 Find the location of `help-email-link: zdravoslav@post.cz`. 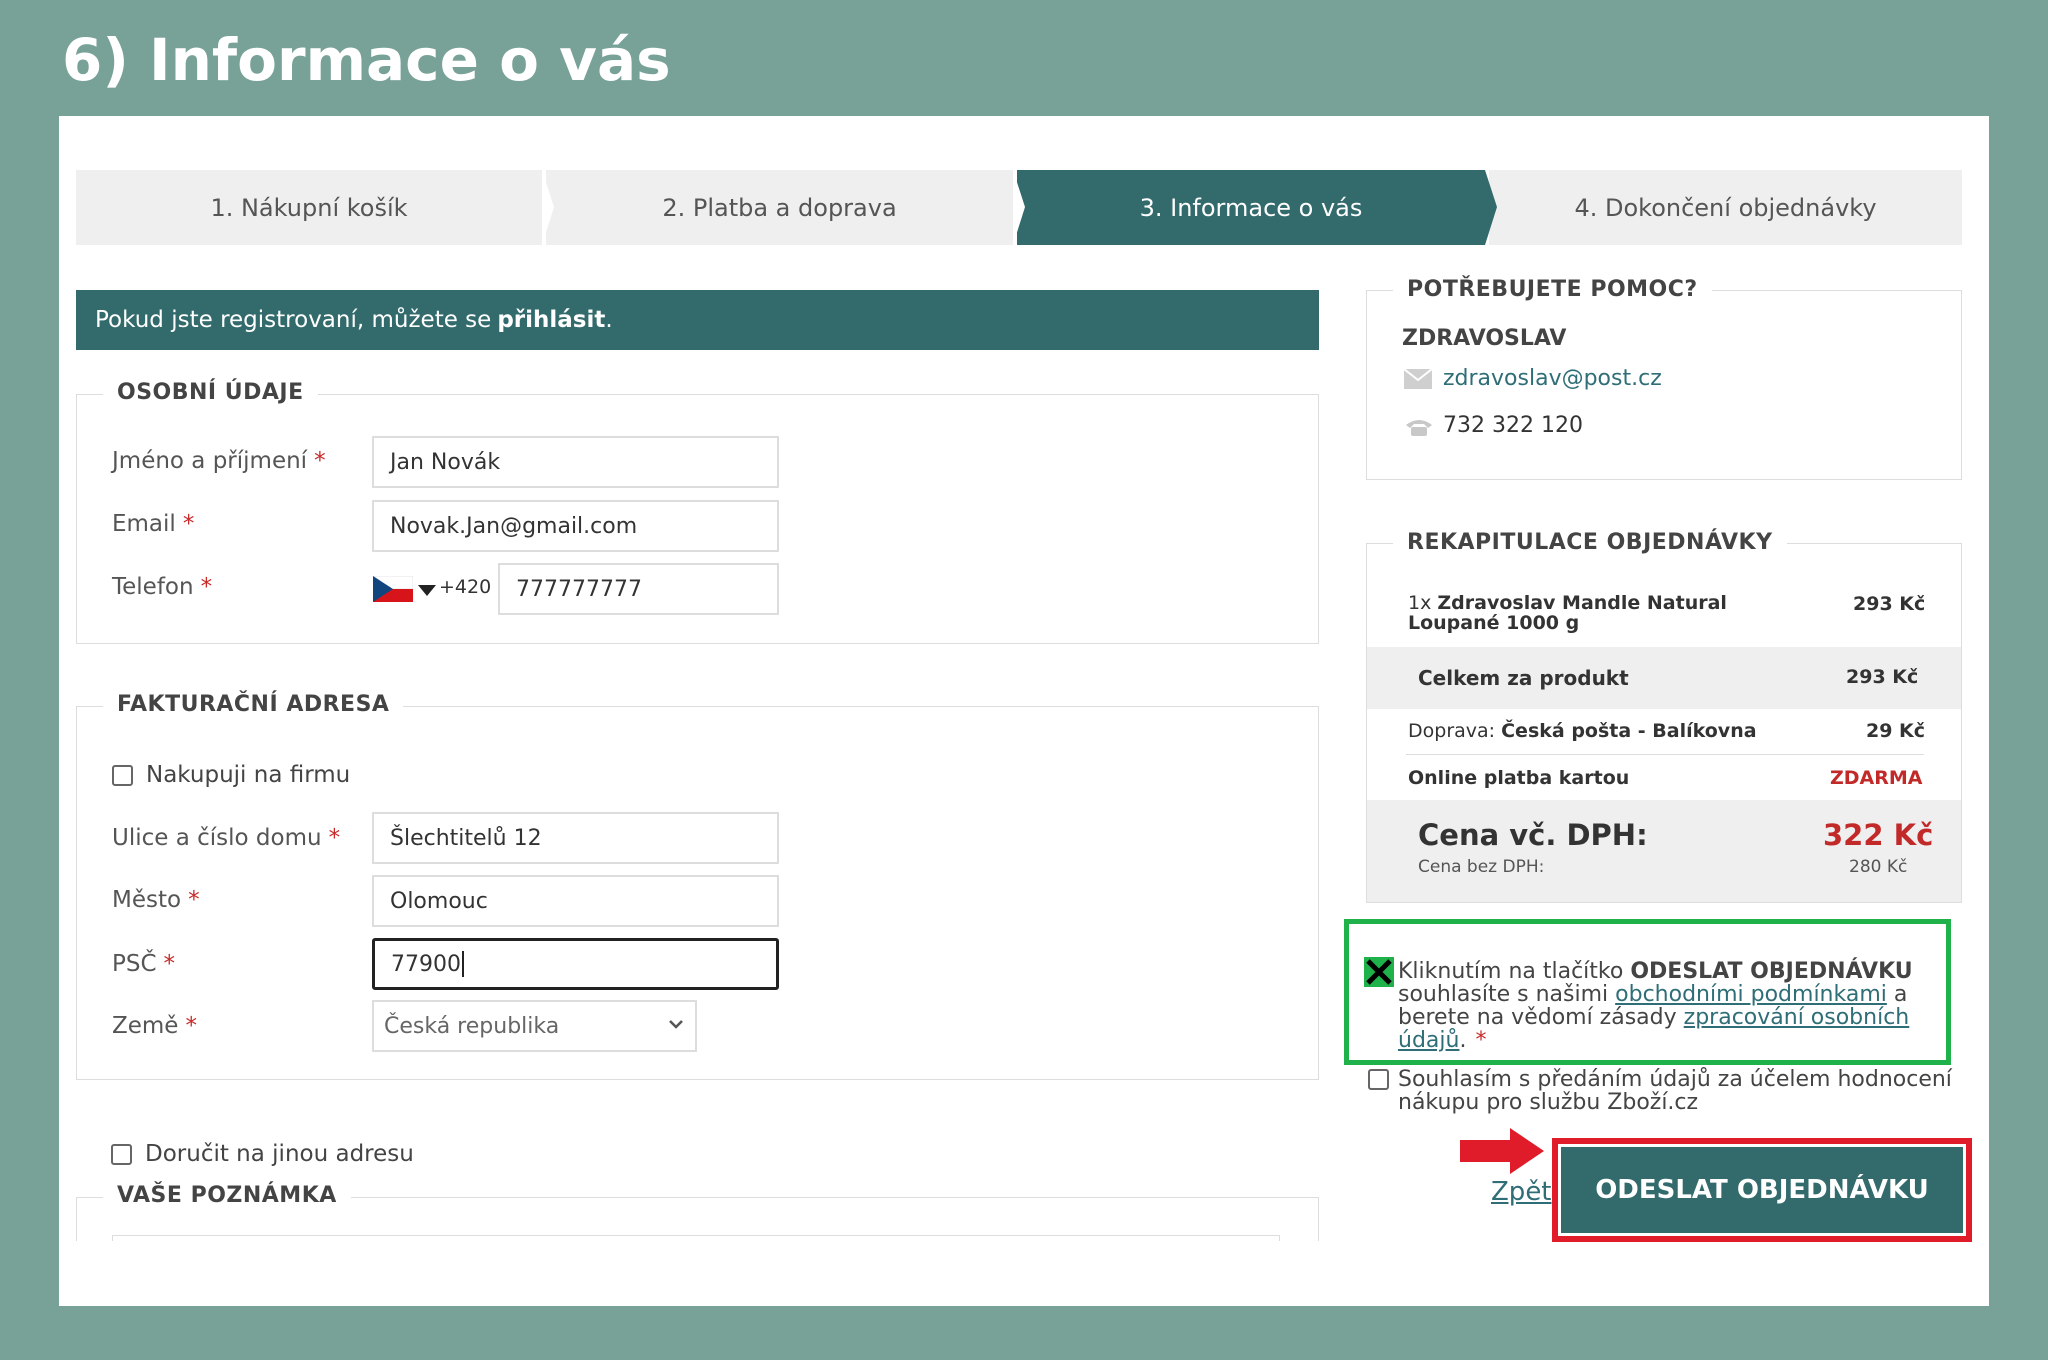

help-email-link: zdravoslav@post.cz is located at coordinates (1552, 378).